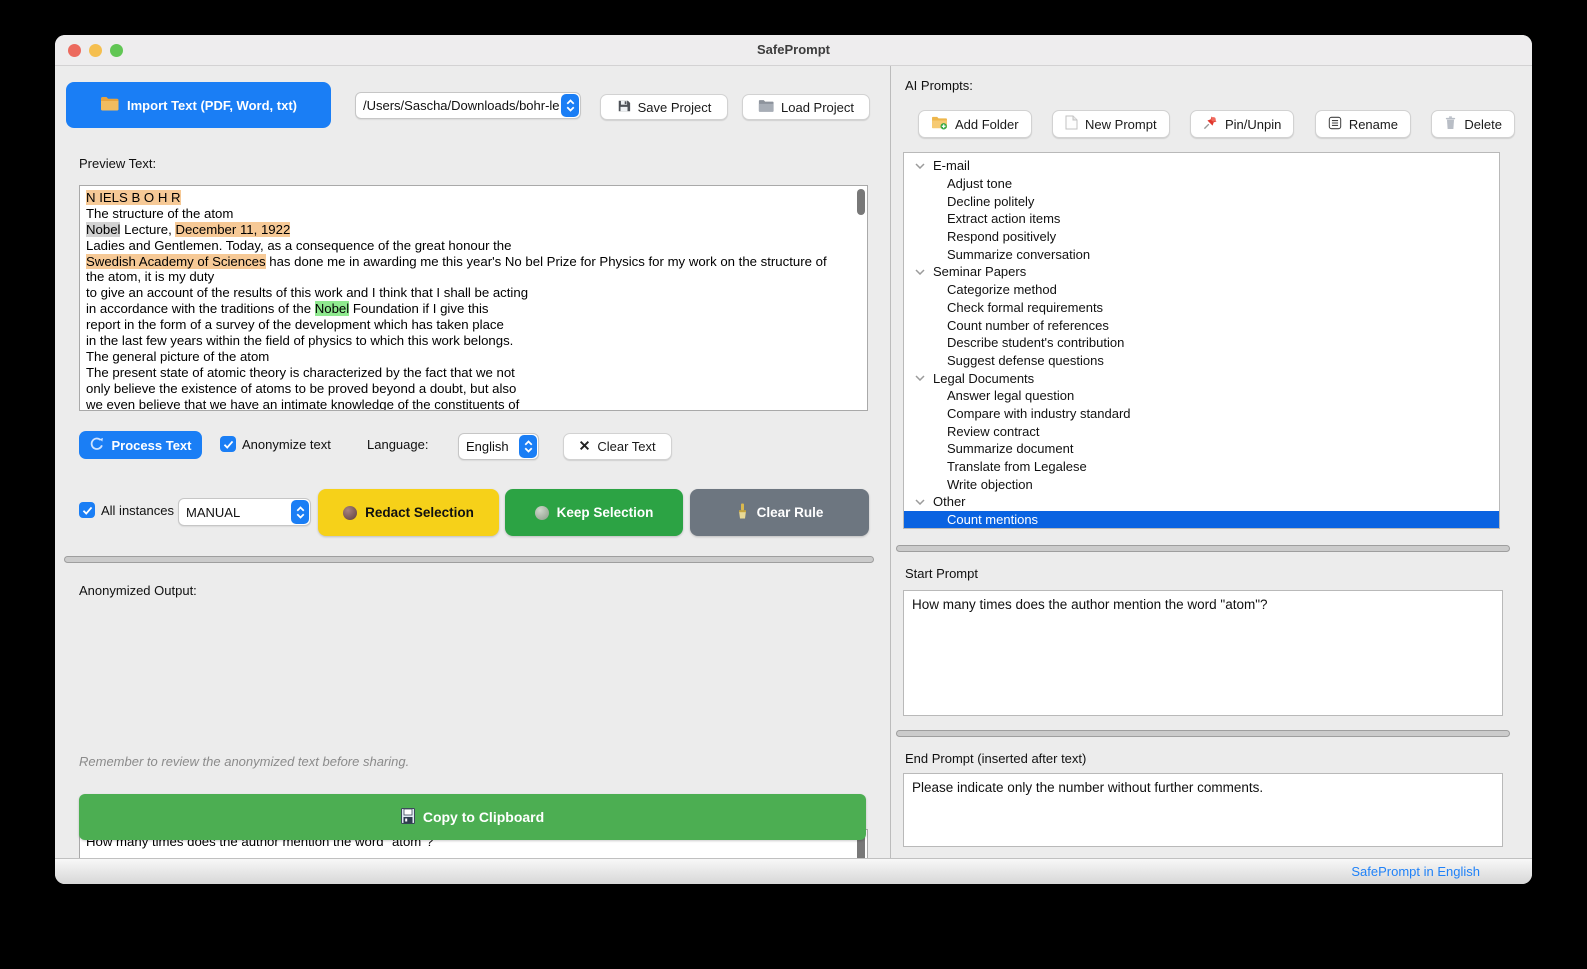 This screenshot has width=1587, height=969. I want to click on tree-item: Count number of references, so click(1201, 325).